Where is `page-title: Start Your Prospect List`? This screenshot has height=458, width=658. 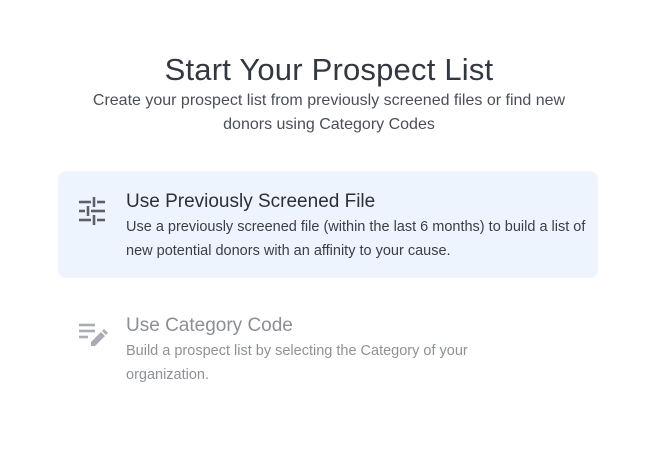 page-title: Start Your Prospect List is located at coordinates (329, 69).